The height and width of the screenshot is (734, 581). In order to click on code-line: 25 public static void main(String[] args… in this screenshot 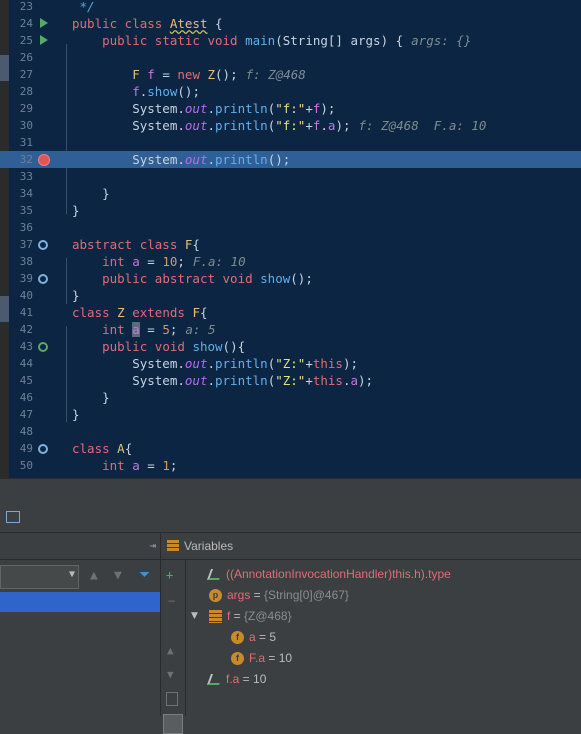, I will do `click(290, 40)`.